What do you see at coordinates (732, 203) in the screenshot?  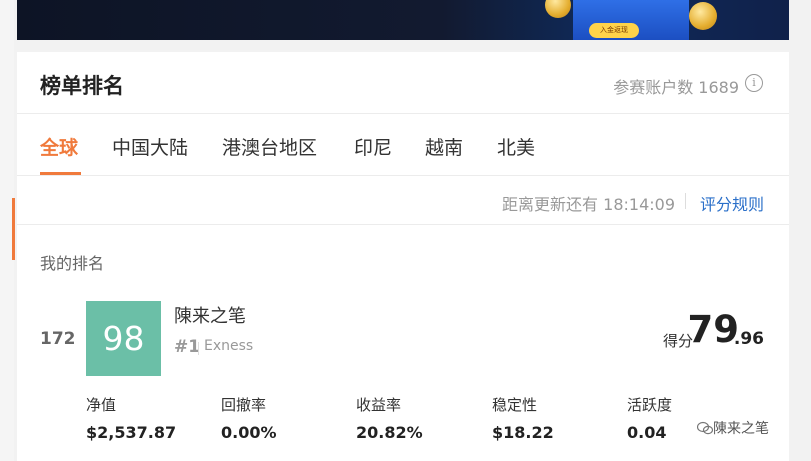 I see `scoring-rules-link: 评分规则` at bounding box center [732, 203].